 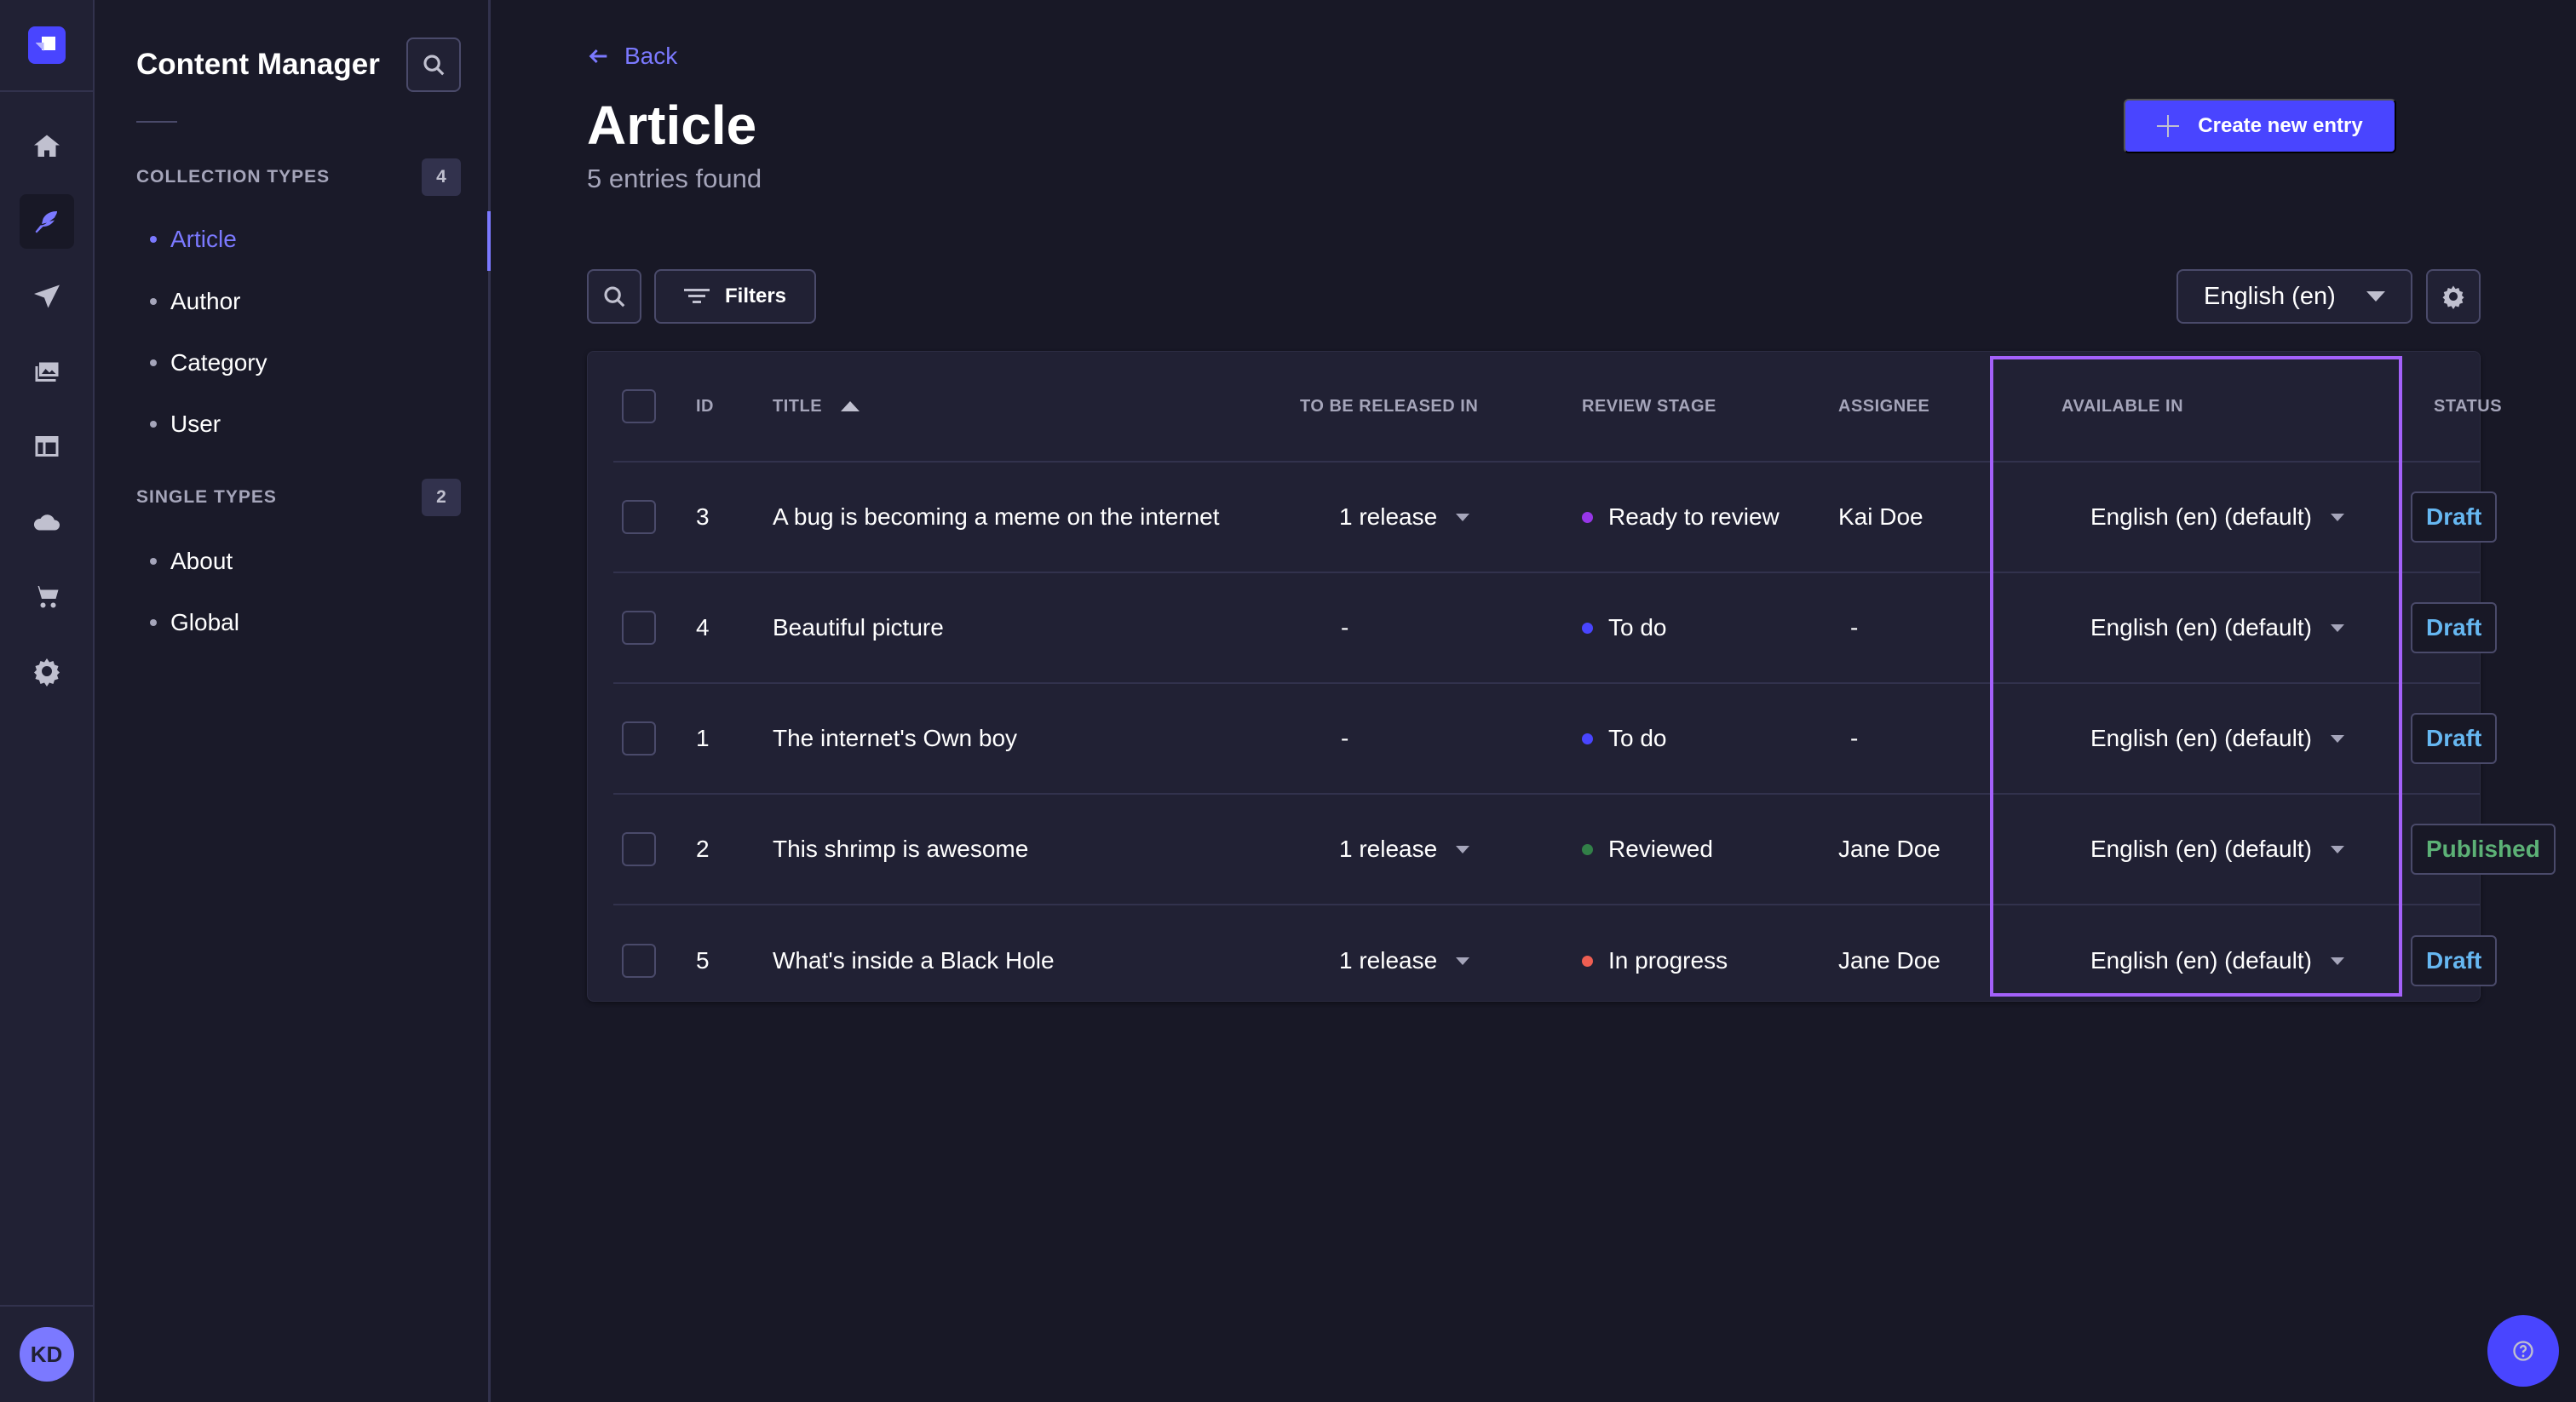 I want to click on assignee: -, so click(x=1855, y=627).